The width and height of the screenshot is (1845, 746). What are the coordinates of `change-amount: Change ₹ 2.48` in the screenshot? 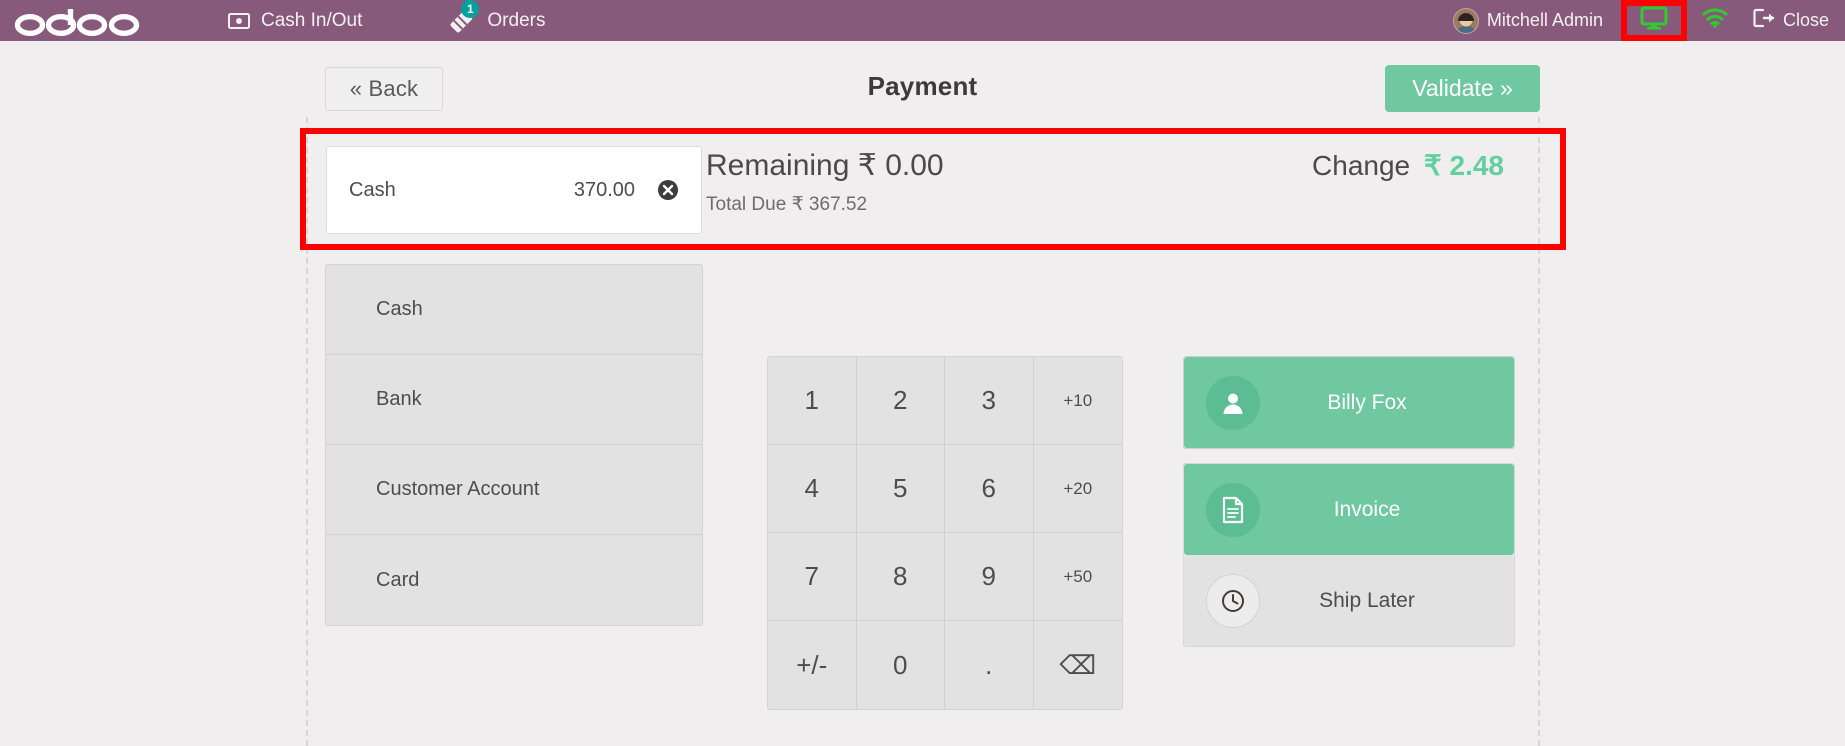 It's located at (1408, 165).